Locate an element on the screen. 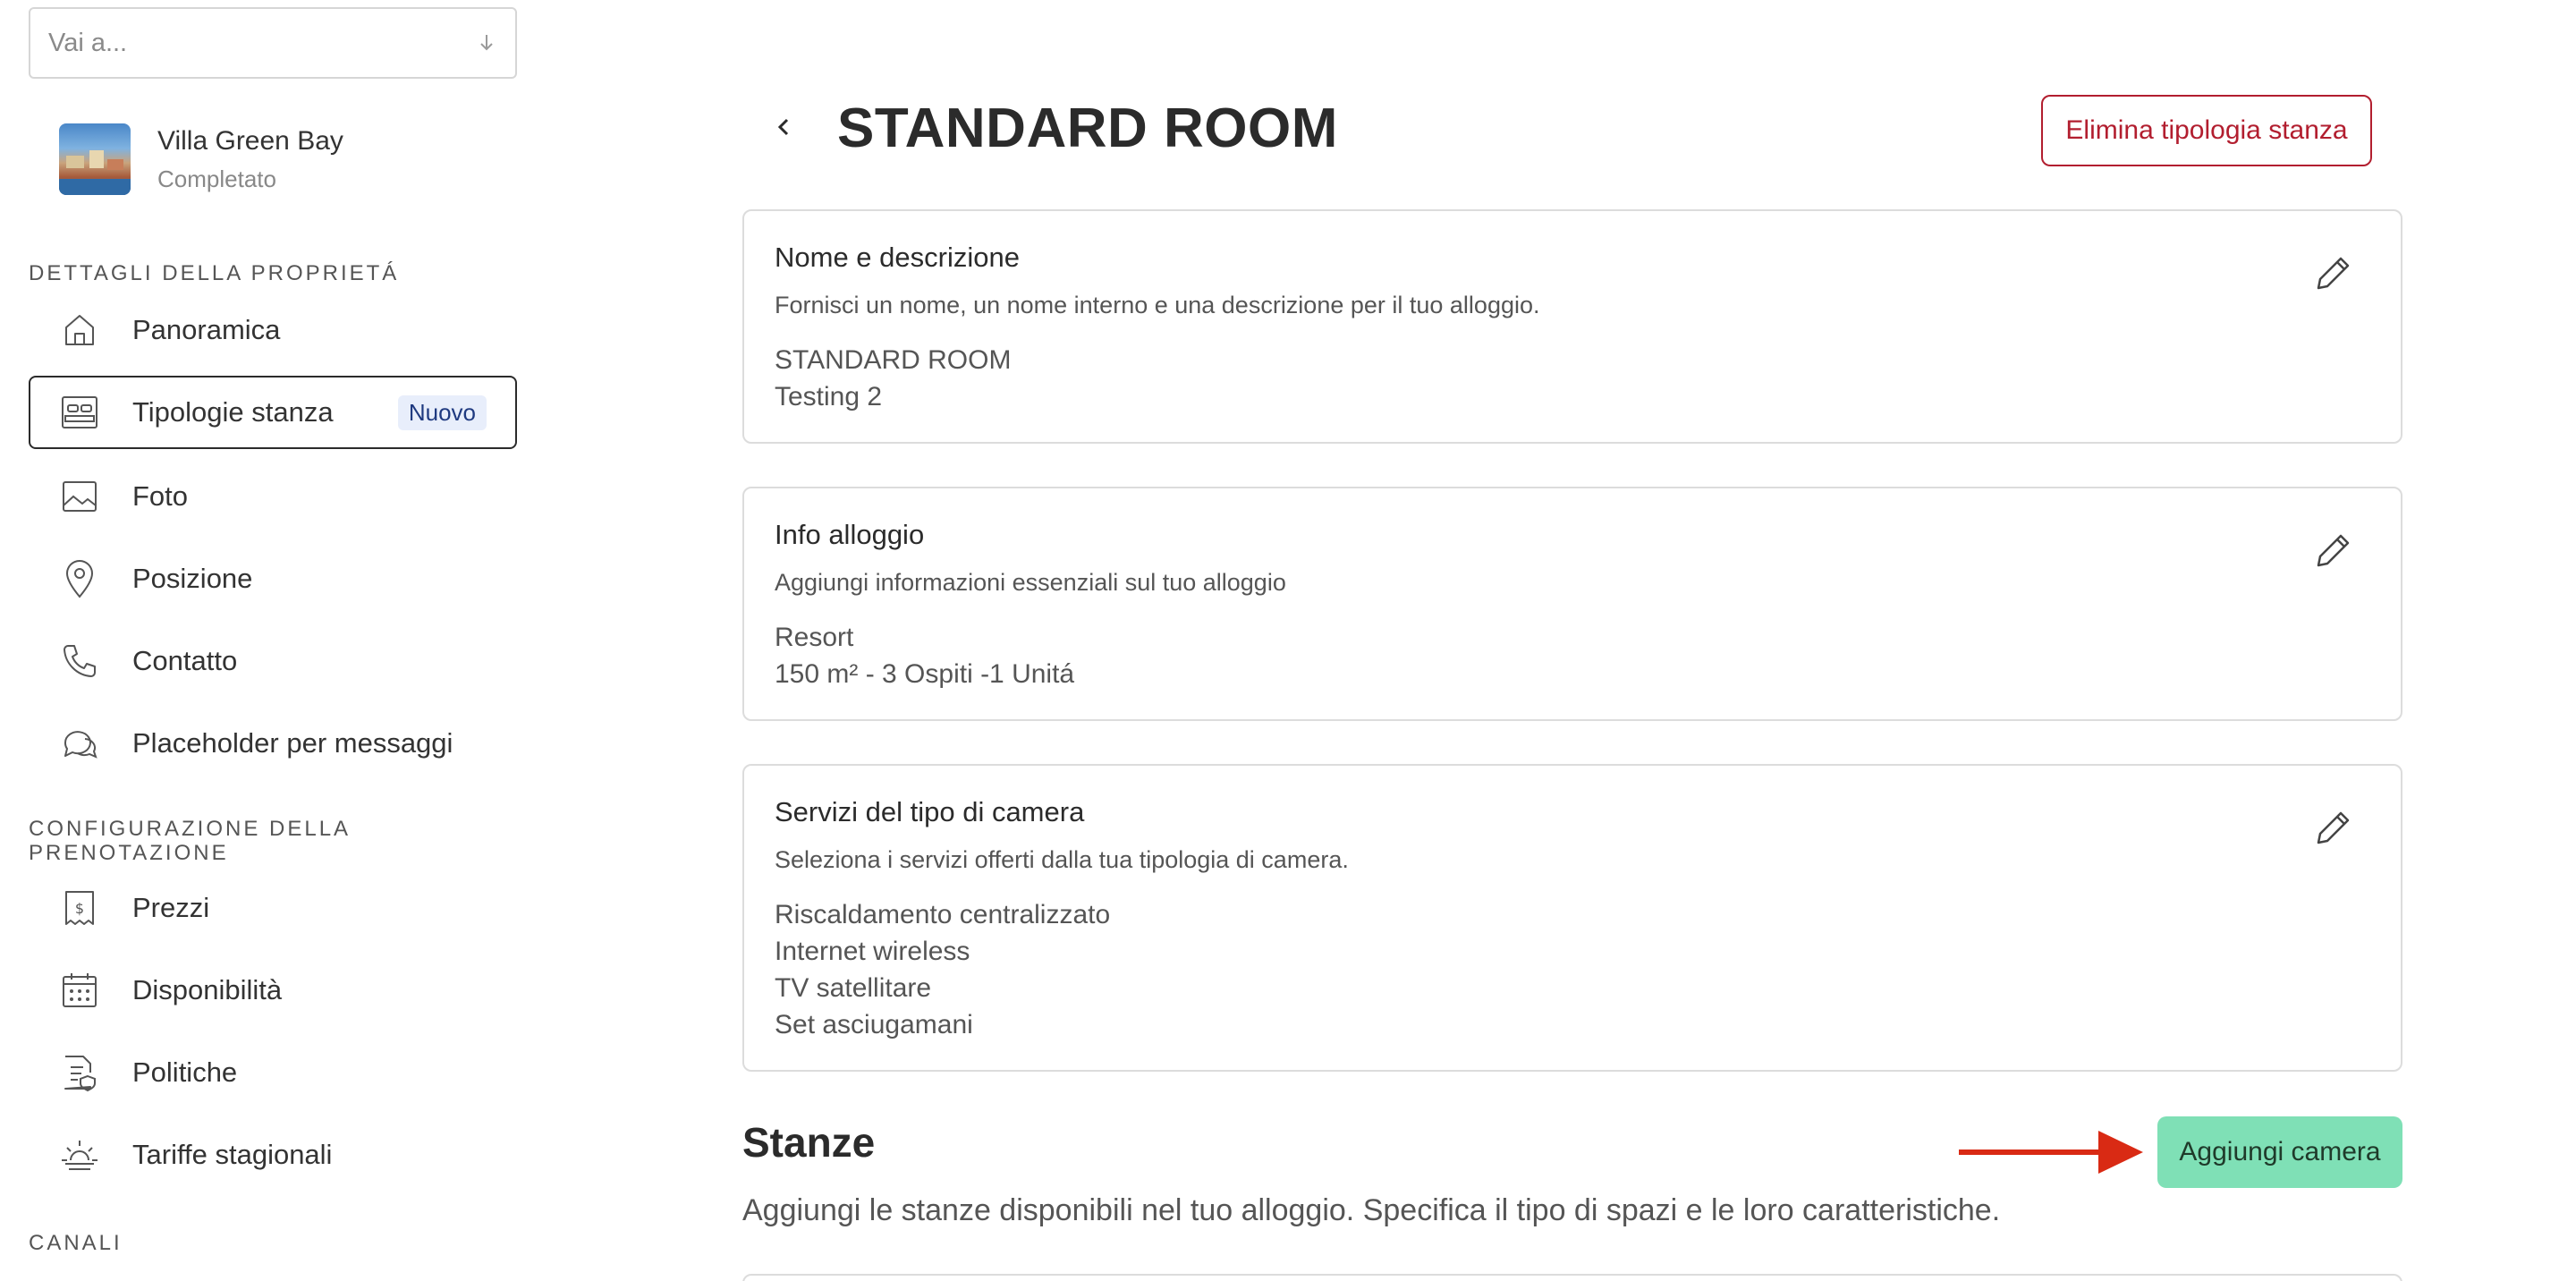 The image size is (2576, 1281). sidebar-item-policies: Politiche is located at coordinates (273, 1072).